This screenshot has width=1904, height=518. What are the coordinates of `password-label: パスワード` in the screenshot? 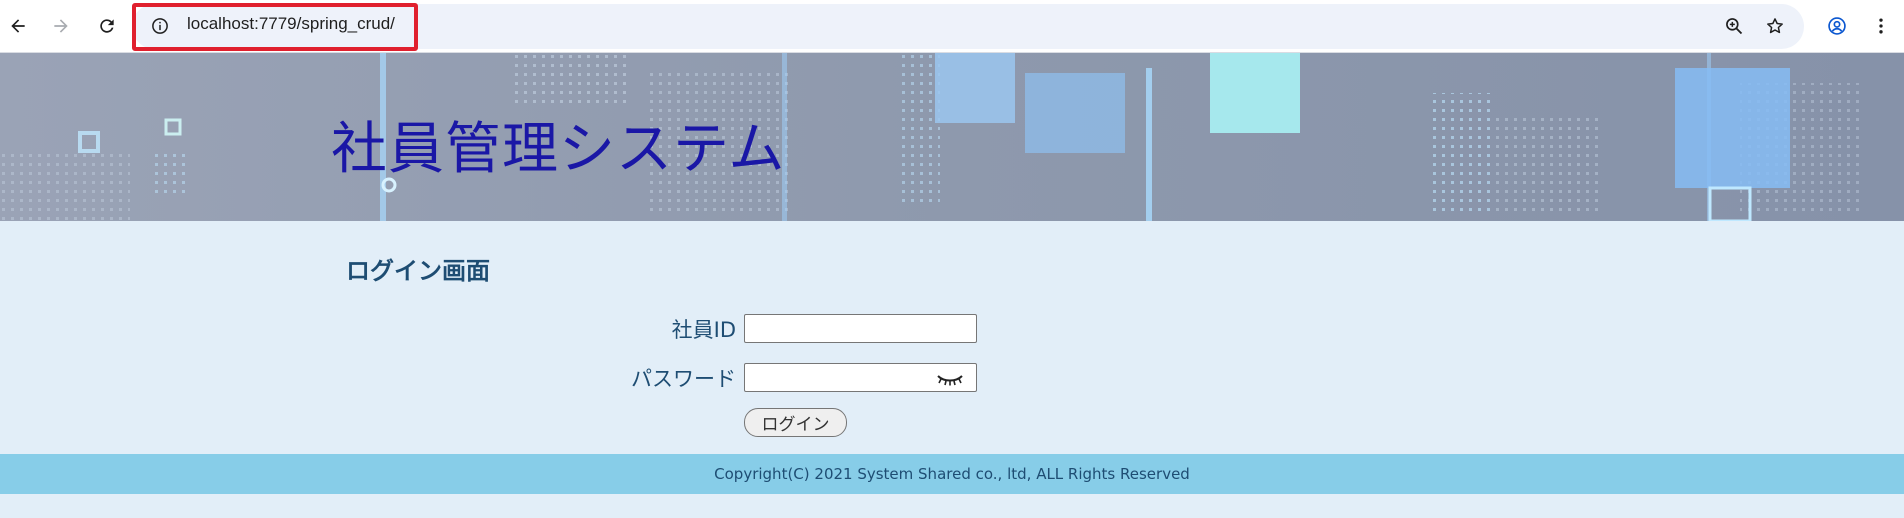 It's located at (683, 379).